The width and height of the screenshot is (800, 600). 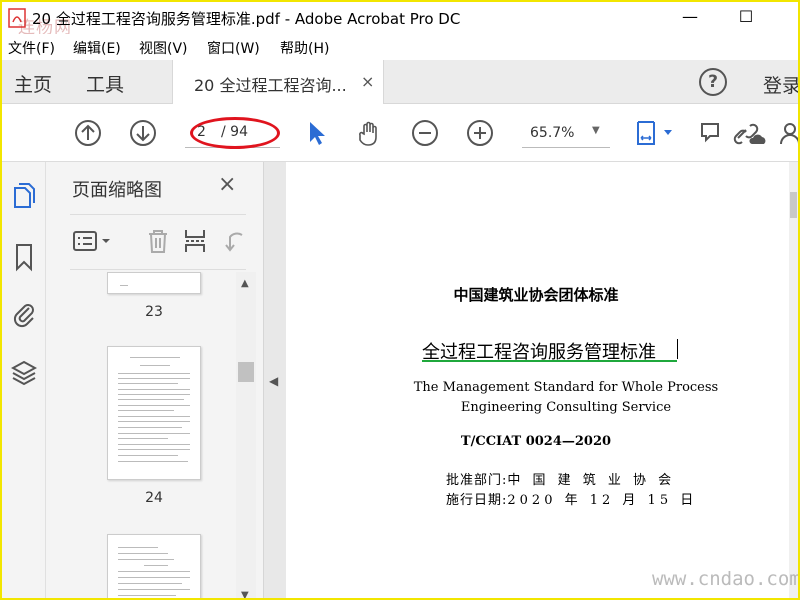 I want to click on document-standard-code: T/CCIAT 0024—2020, so click(x=536, y=441).